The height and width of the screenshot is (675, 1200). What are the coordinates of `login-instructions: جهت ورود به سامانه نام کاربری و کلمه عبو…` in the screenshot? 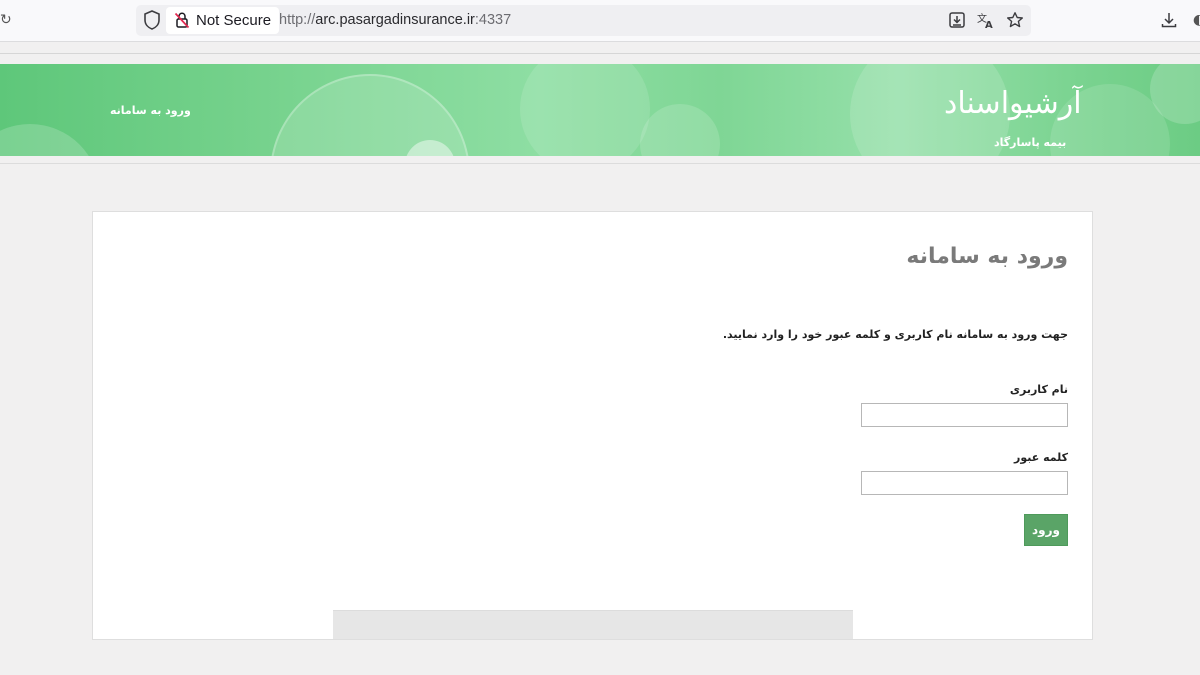 It's located at (895, 334).